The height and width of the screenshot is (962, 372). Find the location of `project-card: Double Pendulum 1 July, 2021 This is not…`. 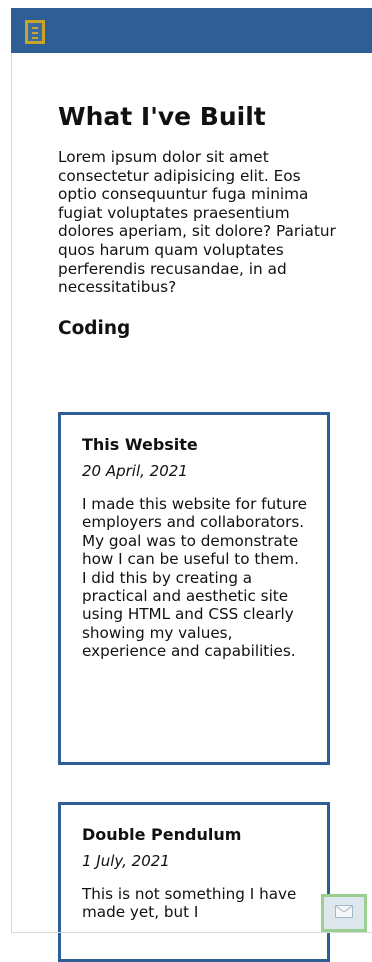

project-card: Double Pendulum 1 July, 2021 This is not… is located at coordinates (194, 882).